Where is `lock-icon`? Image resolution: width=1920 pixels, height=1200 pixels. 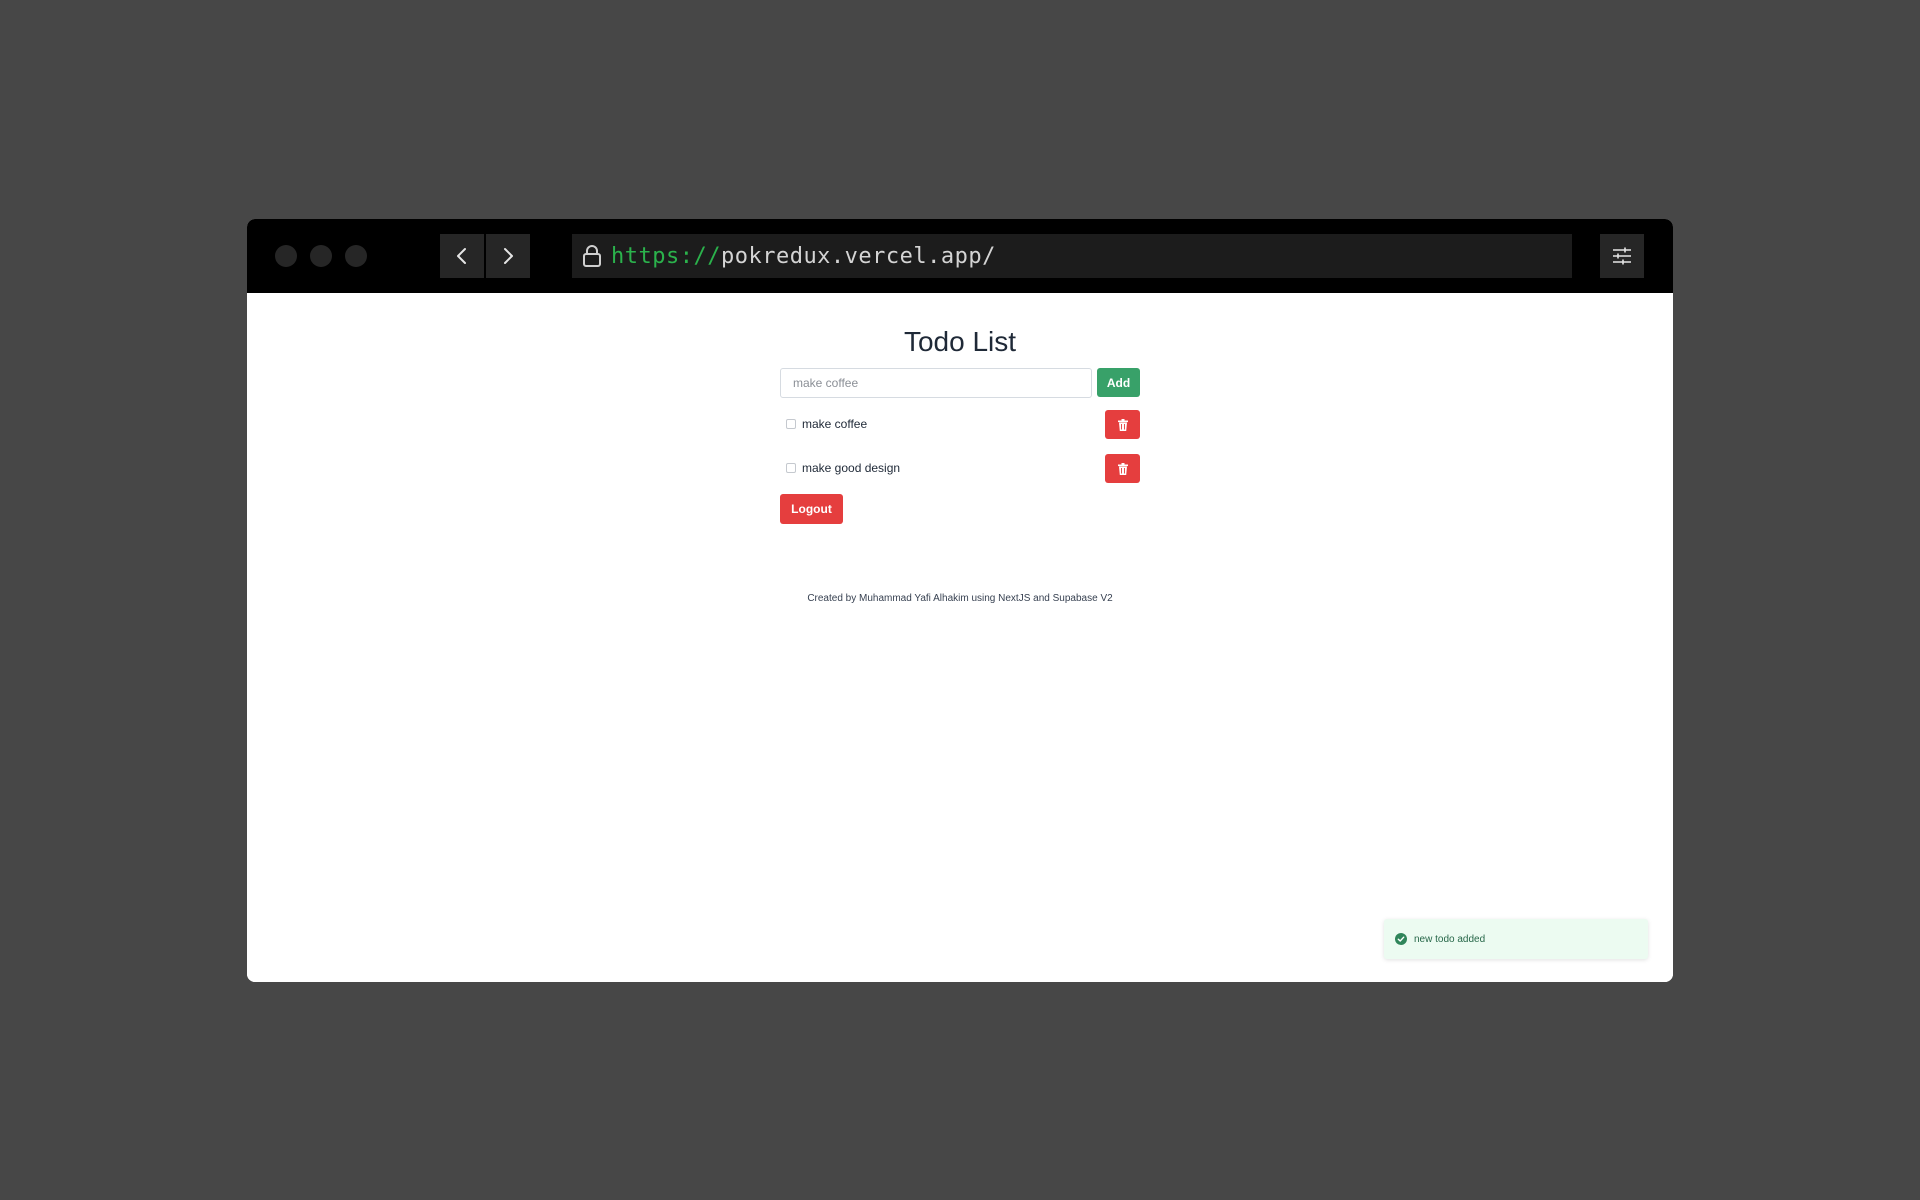 lock-icon is located at coordinates (592, 256).